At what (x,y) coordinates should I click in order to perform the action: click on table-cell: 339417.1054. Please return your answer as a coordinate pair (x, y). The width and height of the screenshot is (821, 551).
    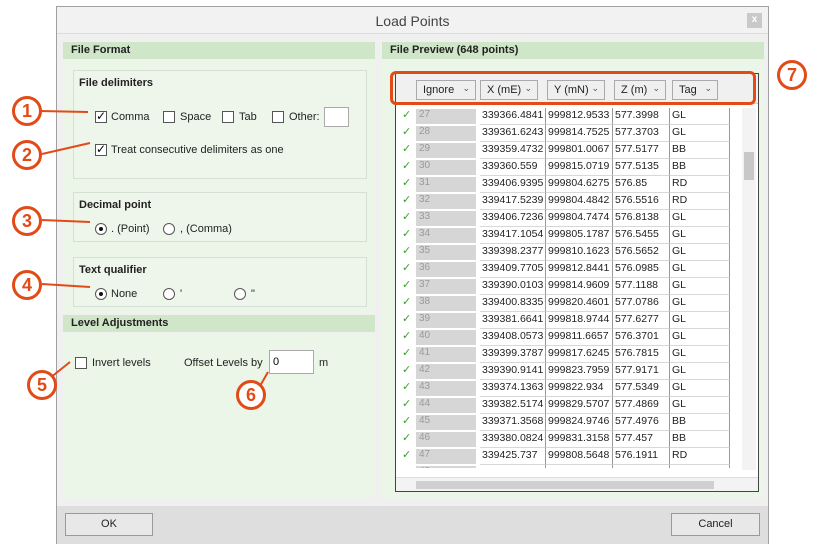
    Looking at the image, I should click on (513, 235).